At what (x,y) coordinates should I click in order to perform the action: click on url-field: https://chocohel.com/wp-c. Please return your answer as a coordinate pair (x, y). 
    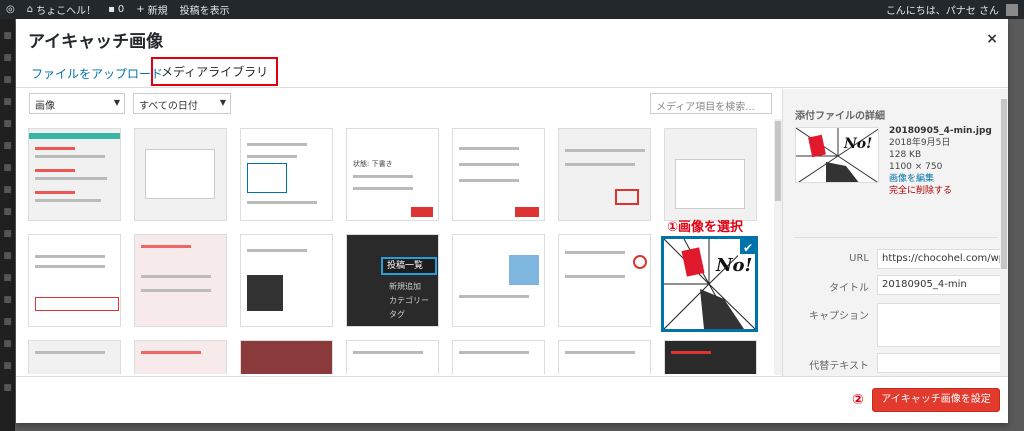
    Looking at the image, I should click on (939, 259).